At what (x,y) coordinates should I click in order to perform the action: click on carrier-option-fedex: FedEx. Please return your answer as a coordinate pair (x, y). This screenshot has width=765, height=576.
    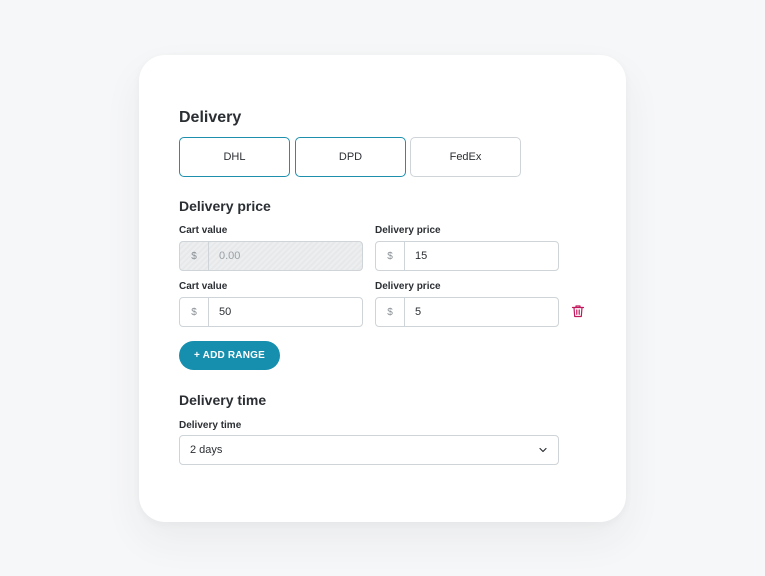
    Looking at the image, I should click on (465, 157).